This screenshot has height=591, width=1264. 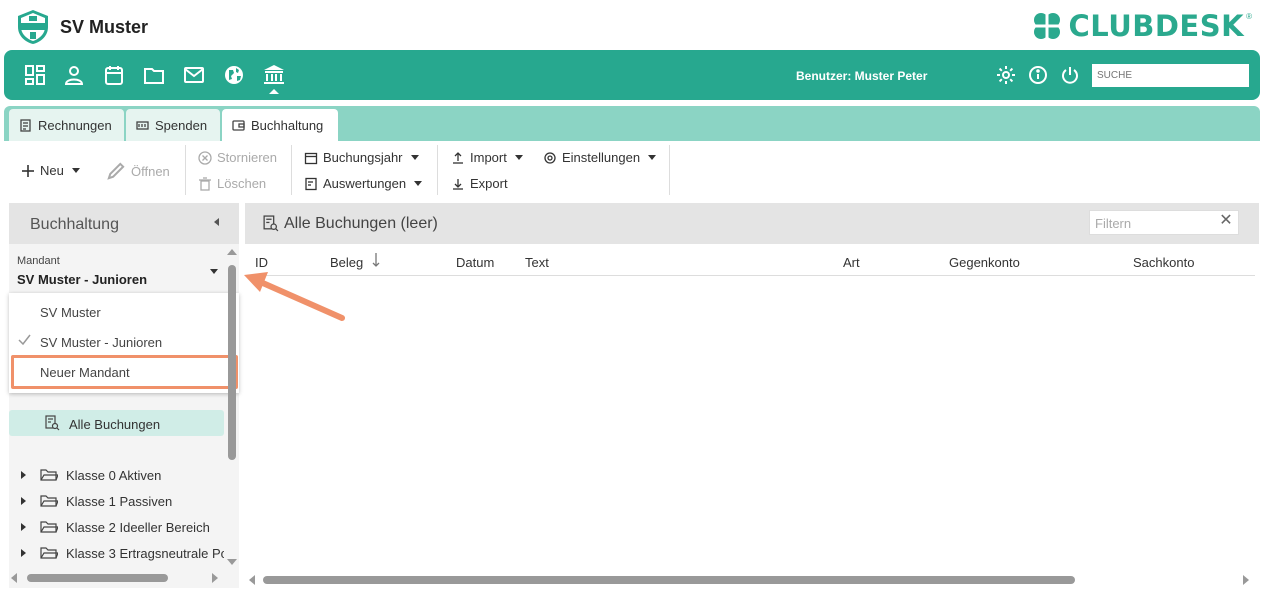 What do you see at coordinates (74, 75) in the screenshot?
I see `person-icon` at bounding box center [74, 75].